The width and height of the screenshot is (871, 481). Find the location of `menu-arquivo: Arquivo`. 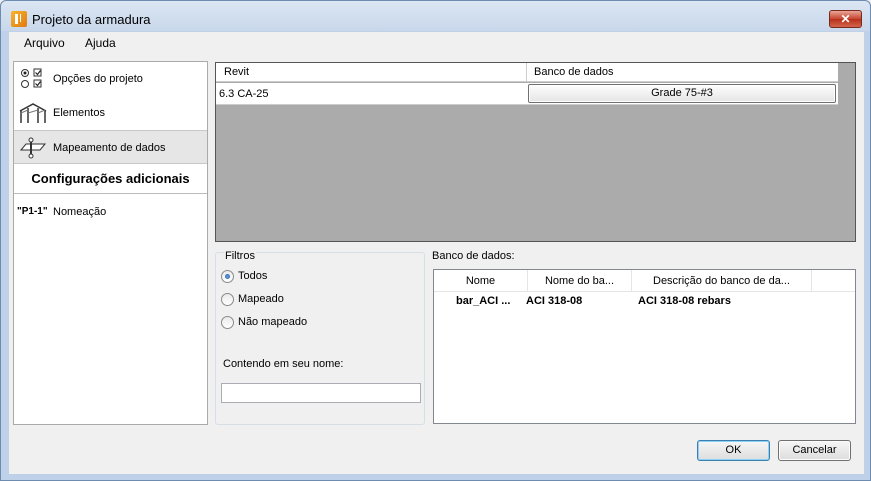

menu-arquivo: Arquivo is located at coordinates (44, 43).